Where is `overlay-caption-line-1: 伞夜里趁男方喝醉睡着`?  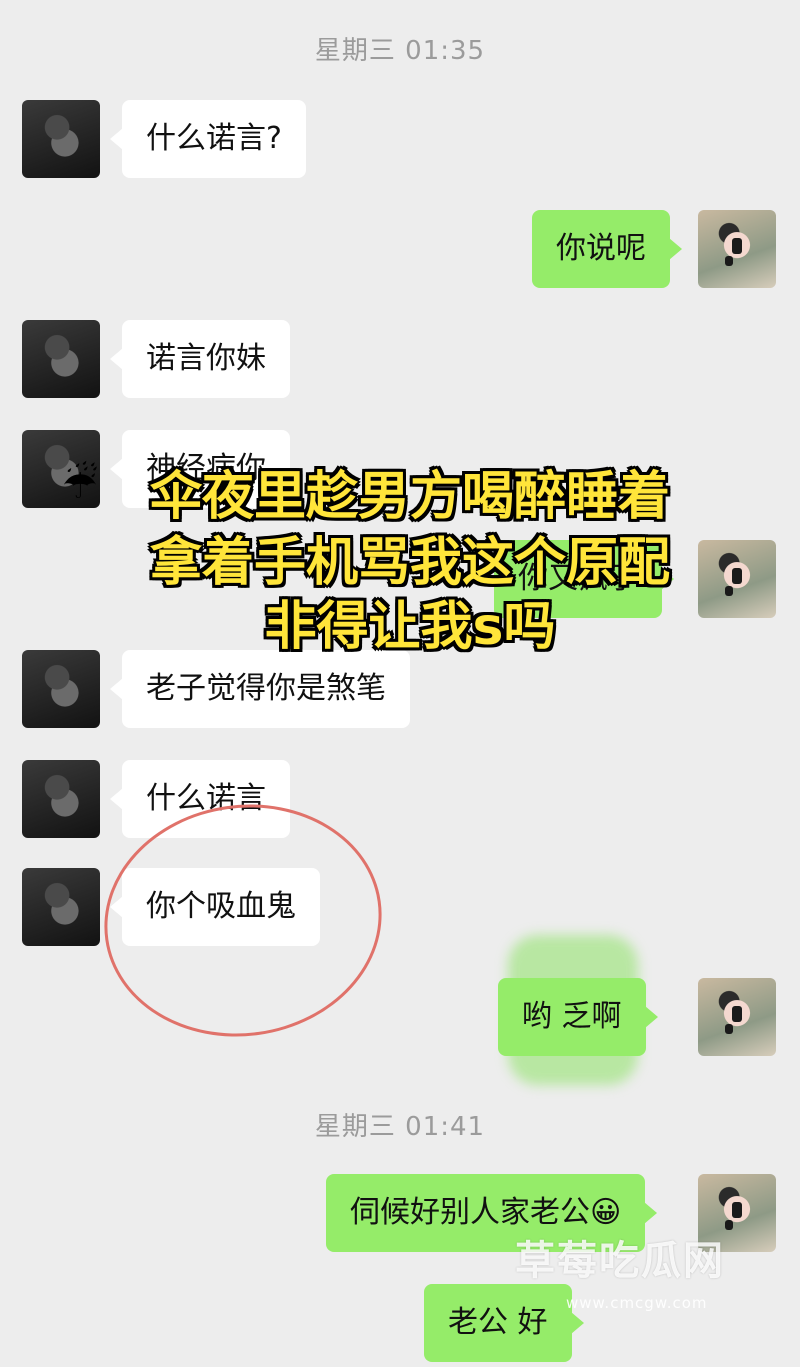 overlay-caption-line-1: 伞夜里趁男方喝醉睡着 is located at coordinates (409, 497).